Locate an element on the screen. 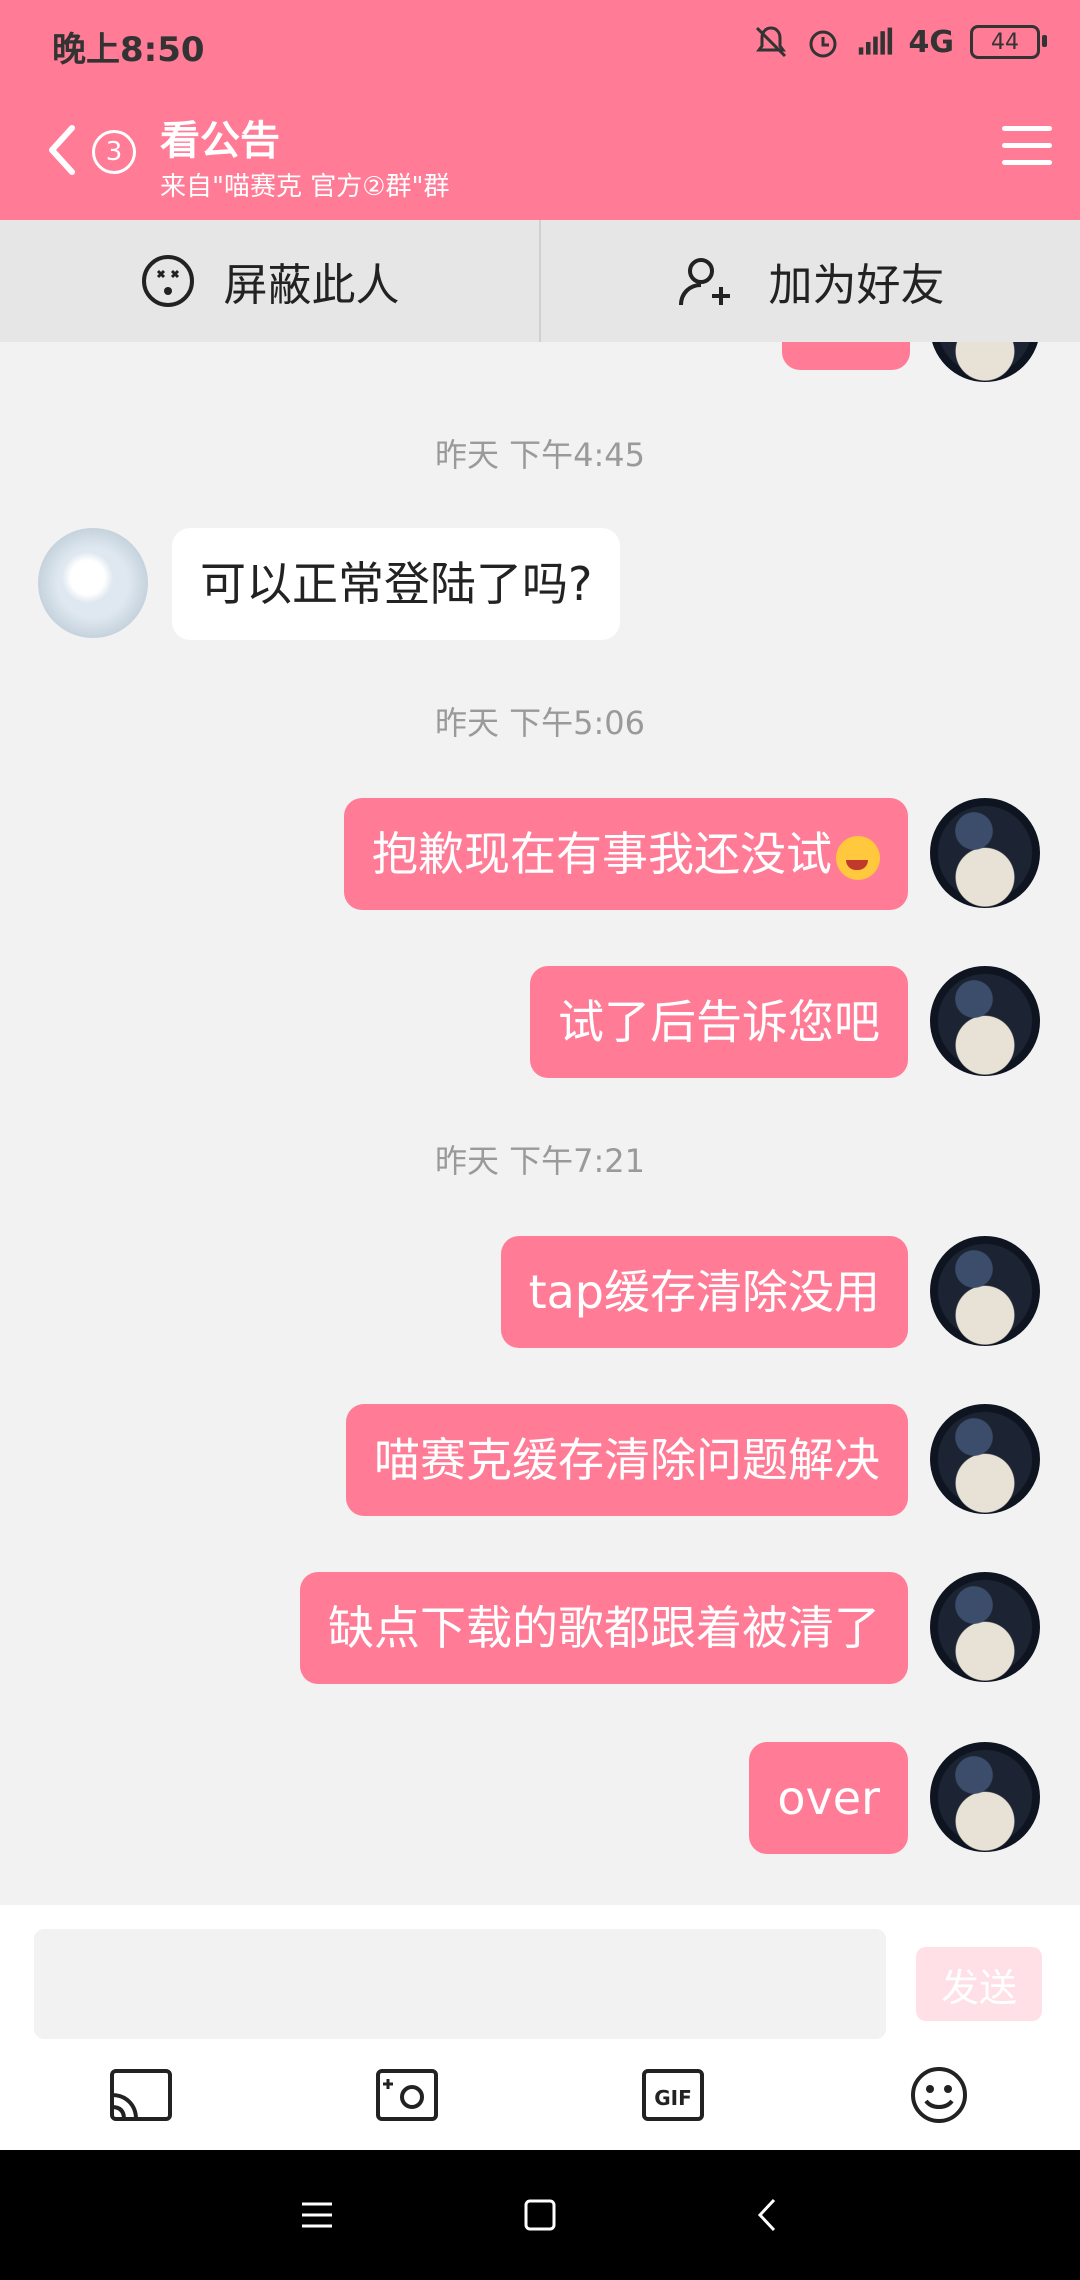 The height and width of the screenshot is (2280, 1080). svg-text: GIF is located at coordinates (673, 2098).